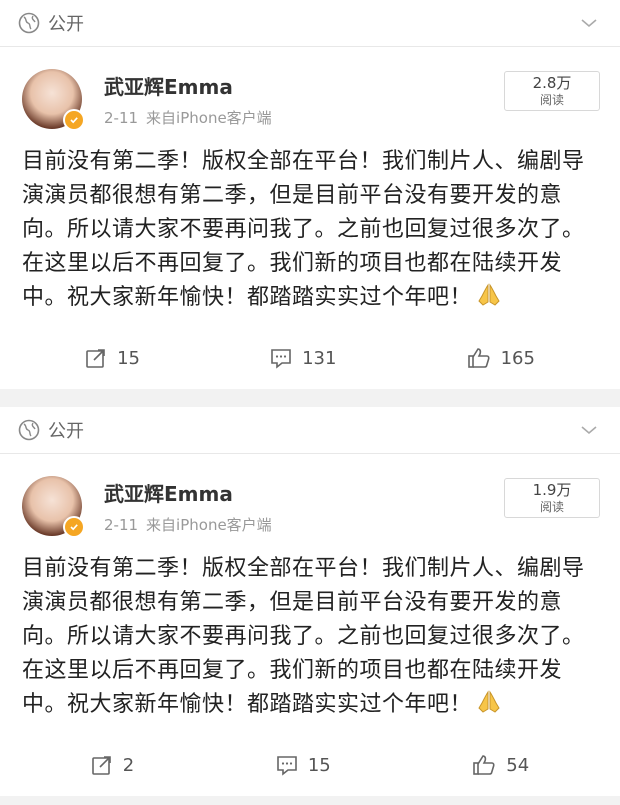 Image resolution: width=620 pixels, height=805 pixels. Describe the element at coordinates (112, 358) in the screenshot. I see `repost-button: 15` at that location.